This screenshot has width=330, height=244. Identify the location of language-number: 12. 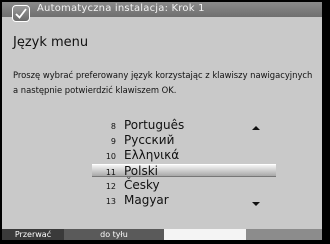
(110, 186).